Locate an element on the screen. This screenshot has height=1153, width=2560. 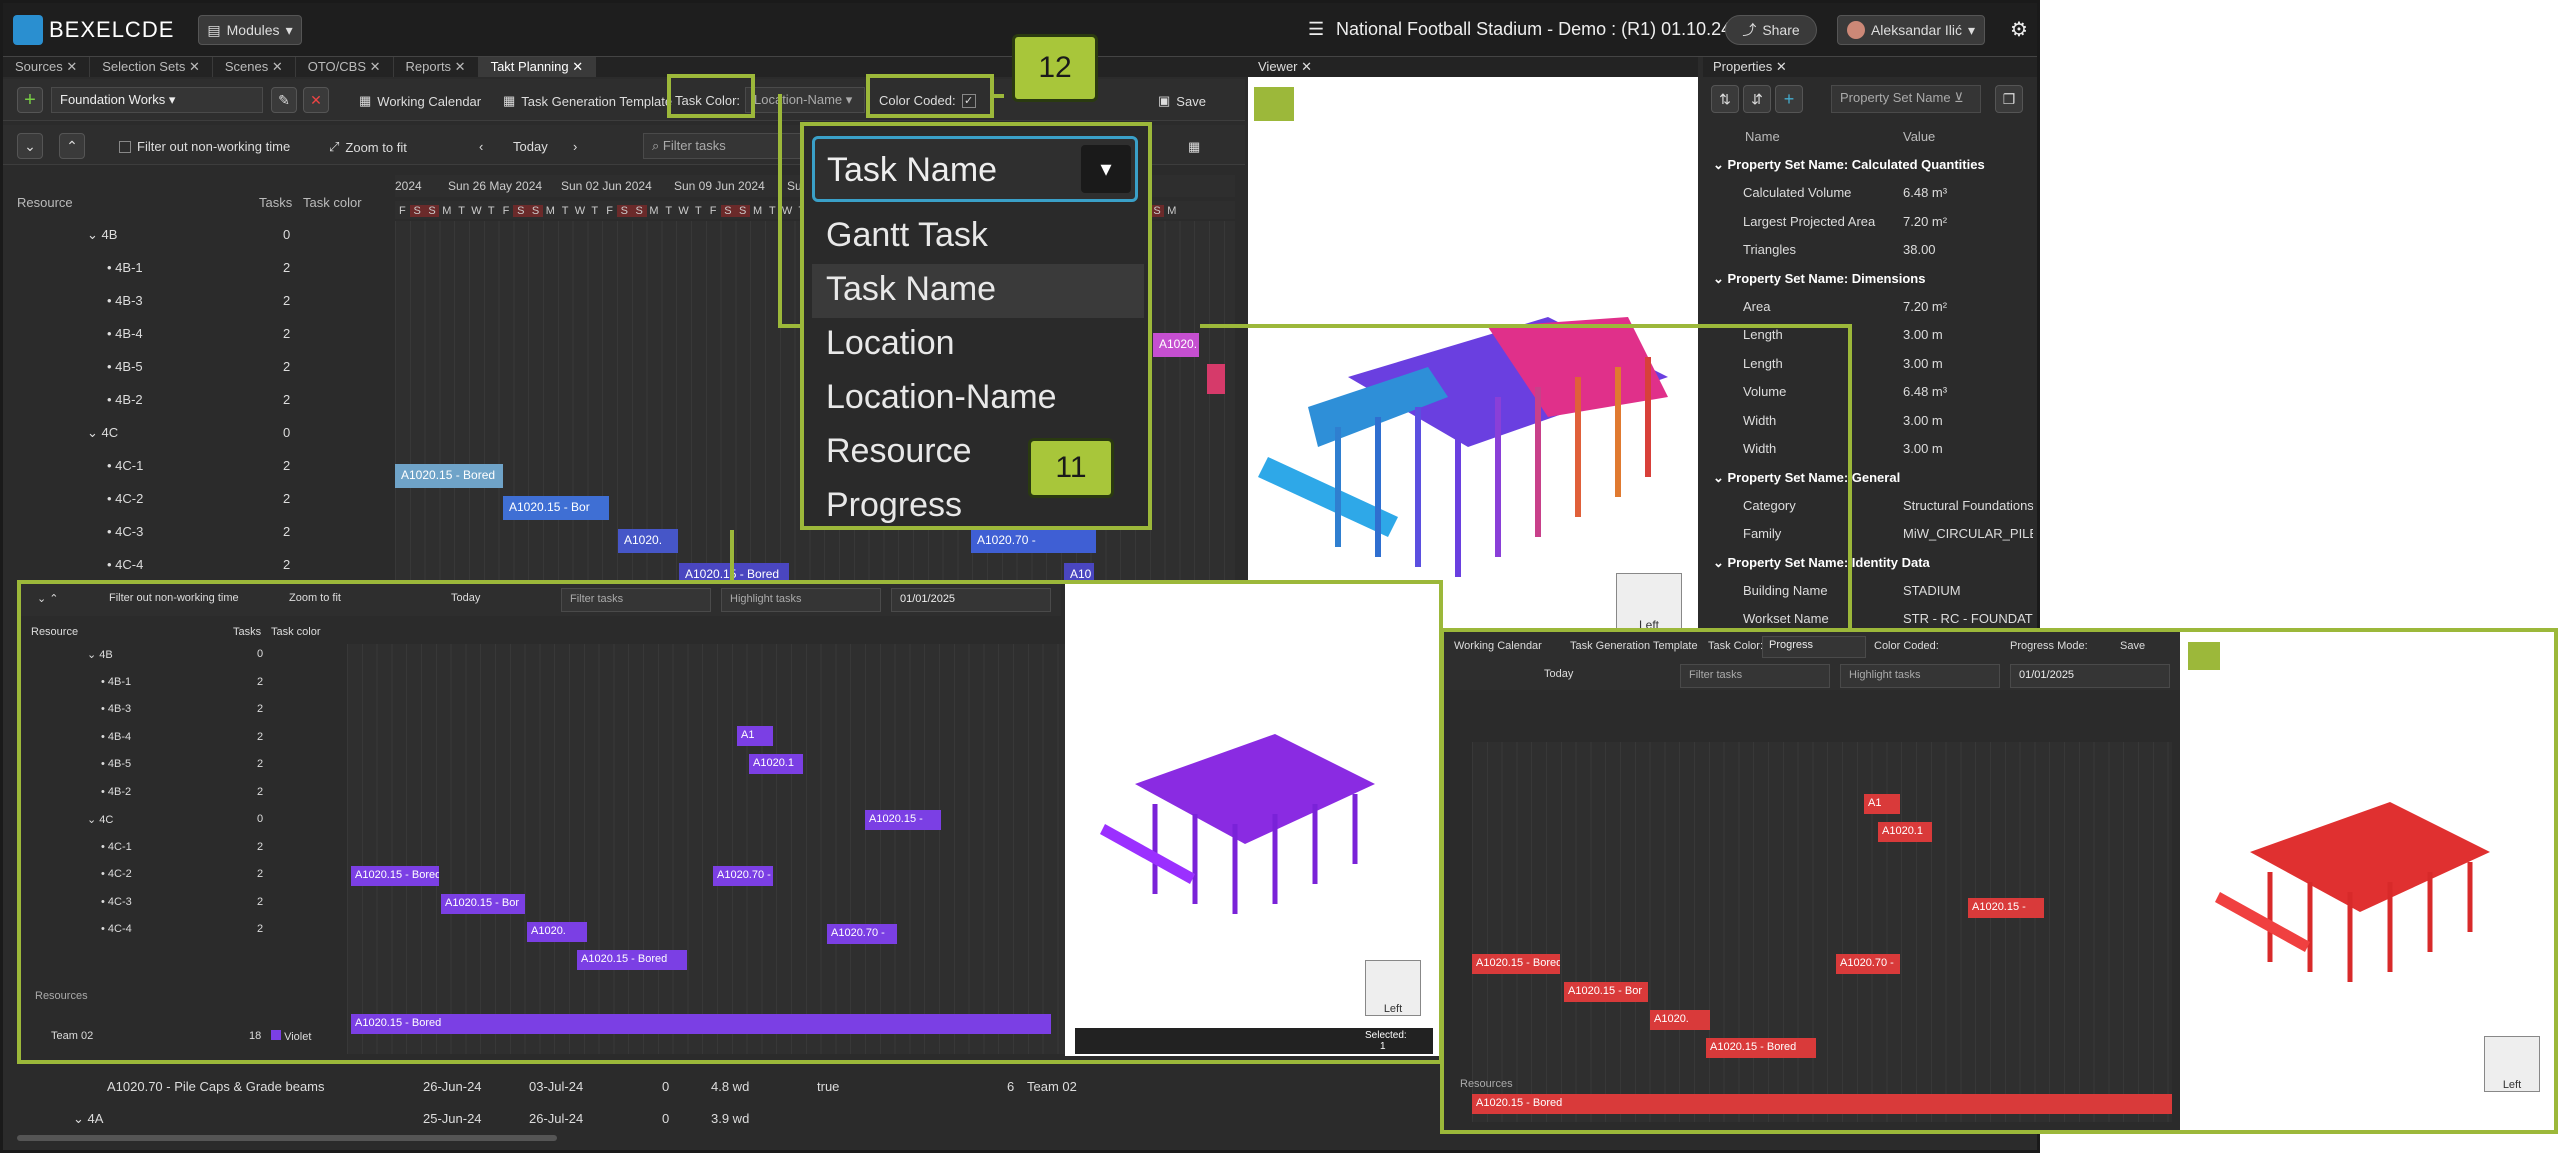
tab-scenes: Scenes ✕ is located at coordinates (254, 67).